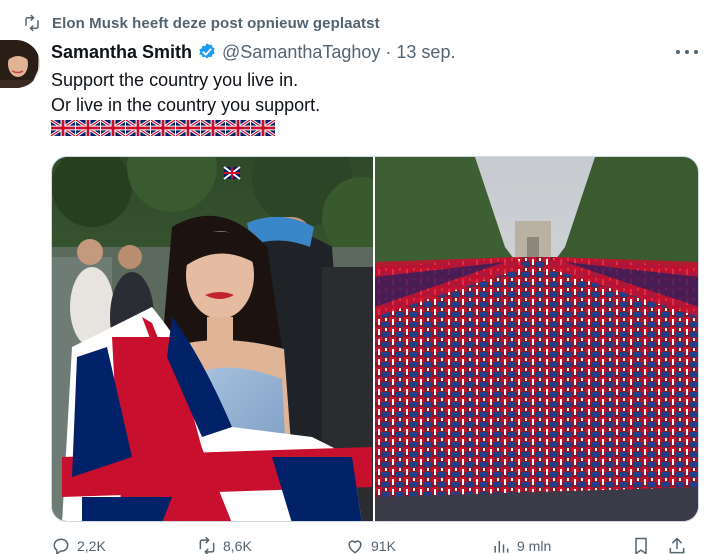 Image resolution: width=720 pixels, height=554 pixels. I want to click on like-count: 91K, so click(383, 546).